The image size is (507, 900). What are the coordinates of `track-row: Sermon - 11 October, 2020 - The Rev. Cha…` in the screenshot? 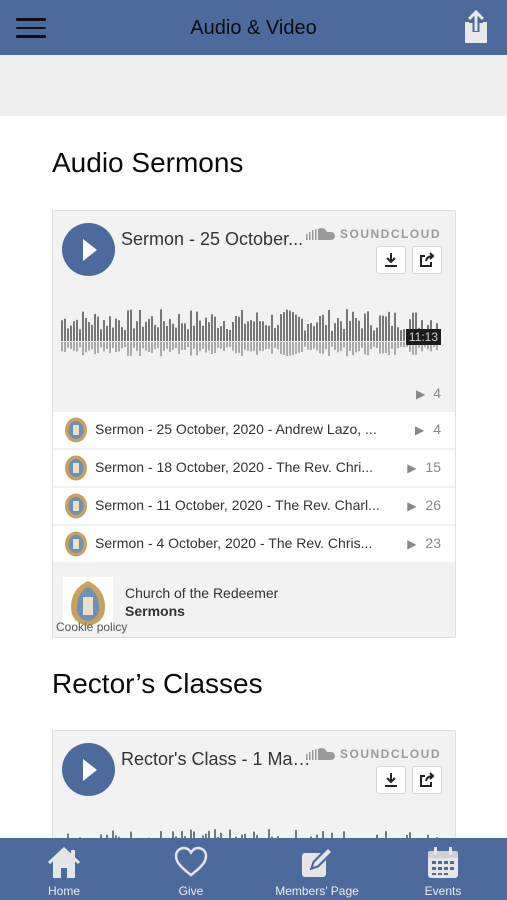 It's located at (254, 507).